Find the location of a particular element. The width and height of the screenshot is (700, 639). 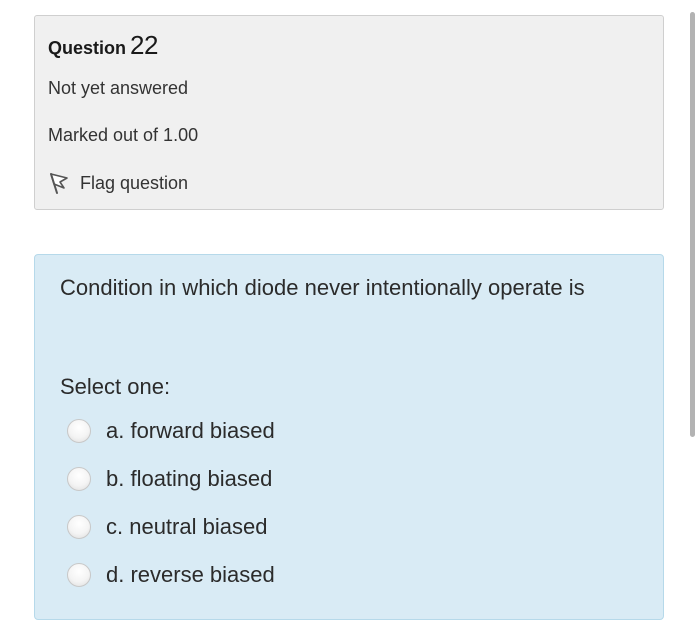

answer-option-d: d. reverse biased is located at coordinates (171, 575).